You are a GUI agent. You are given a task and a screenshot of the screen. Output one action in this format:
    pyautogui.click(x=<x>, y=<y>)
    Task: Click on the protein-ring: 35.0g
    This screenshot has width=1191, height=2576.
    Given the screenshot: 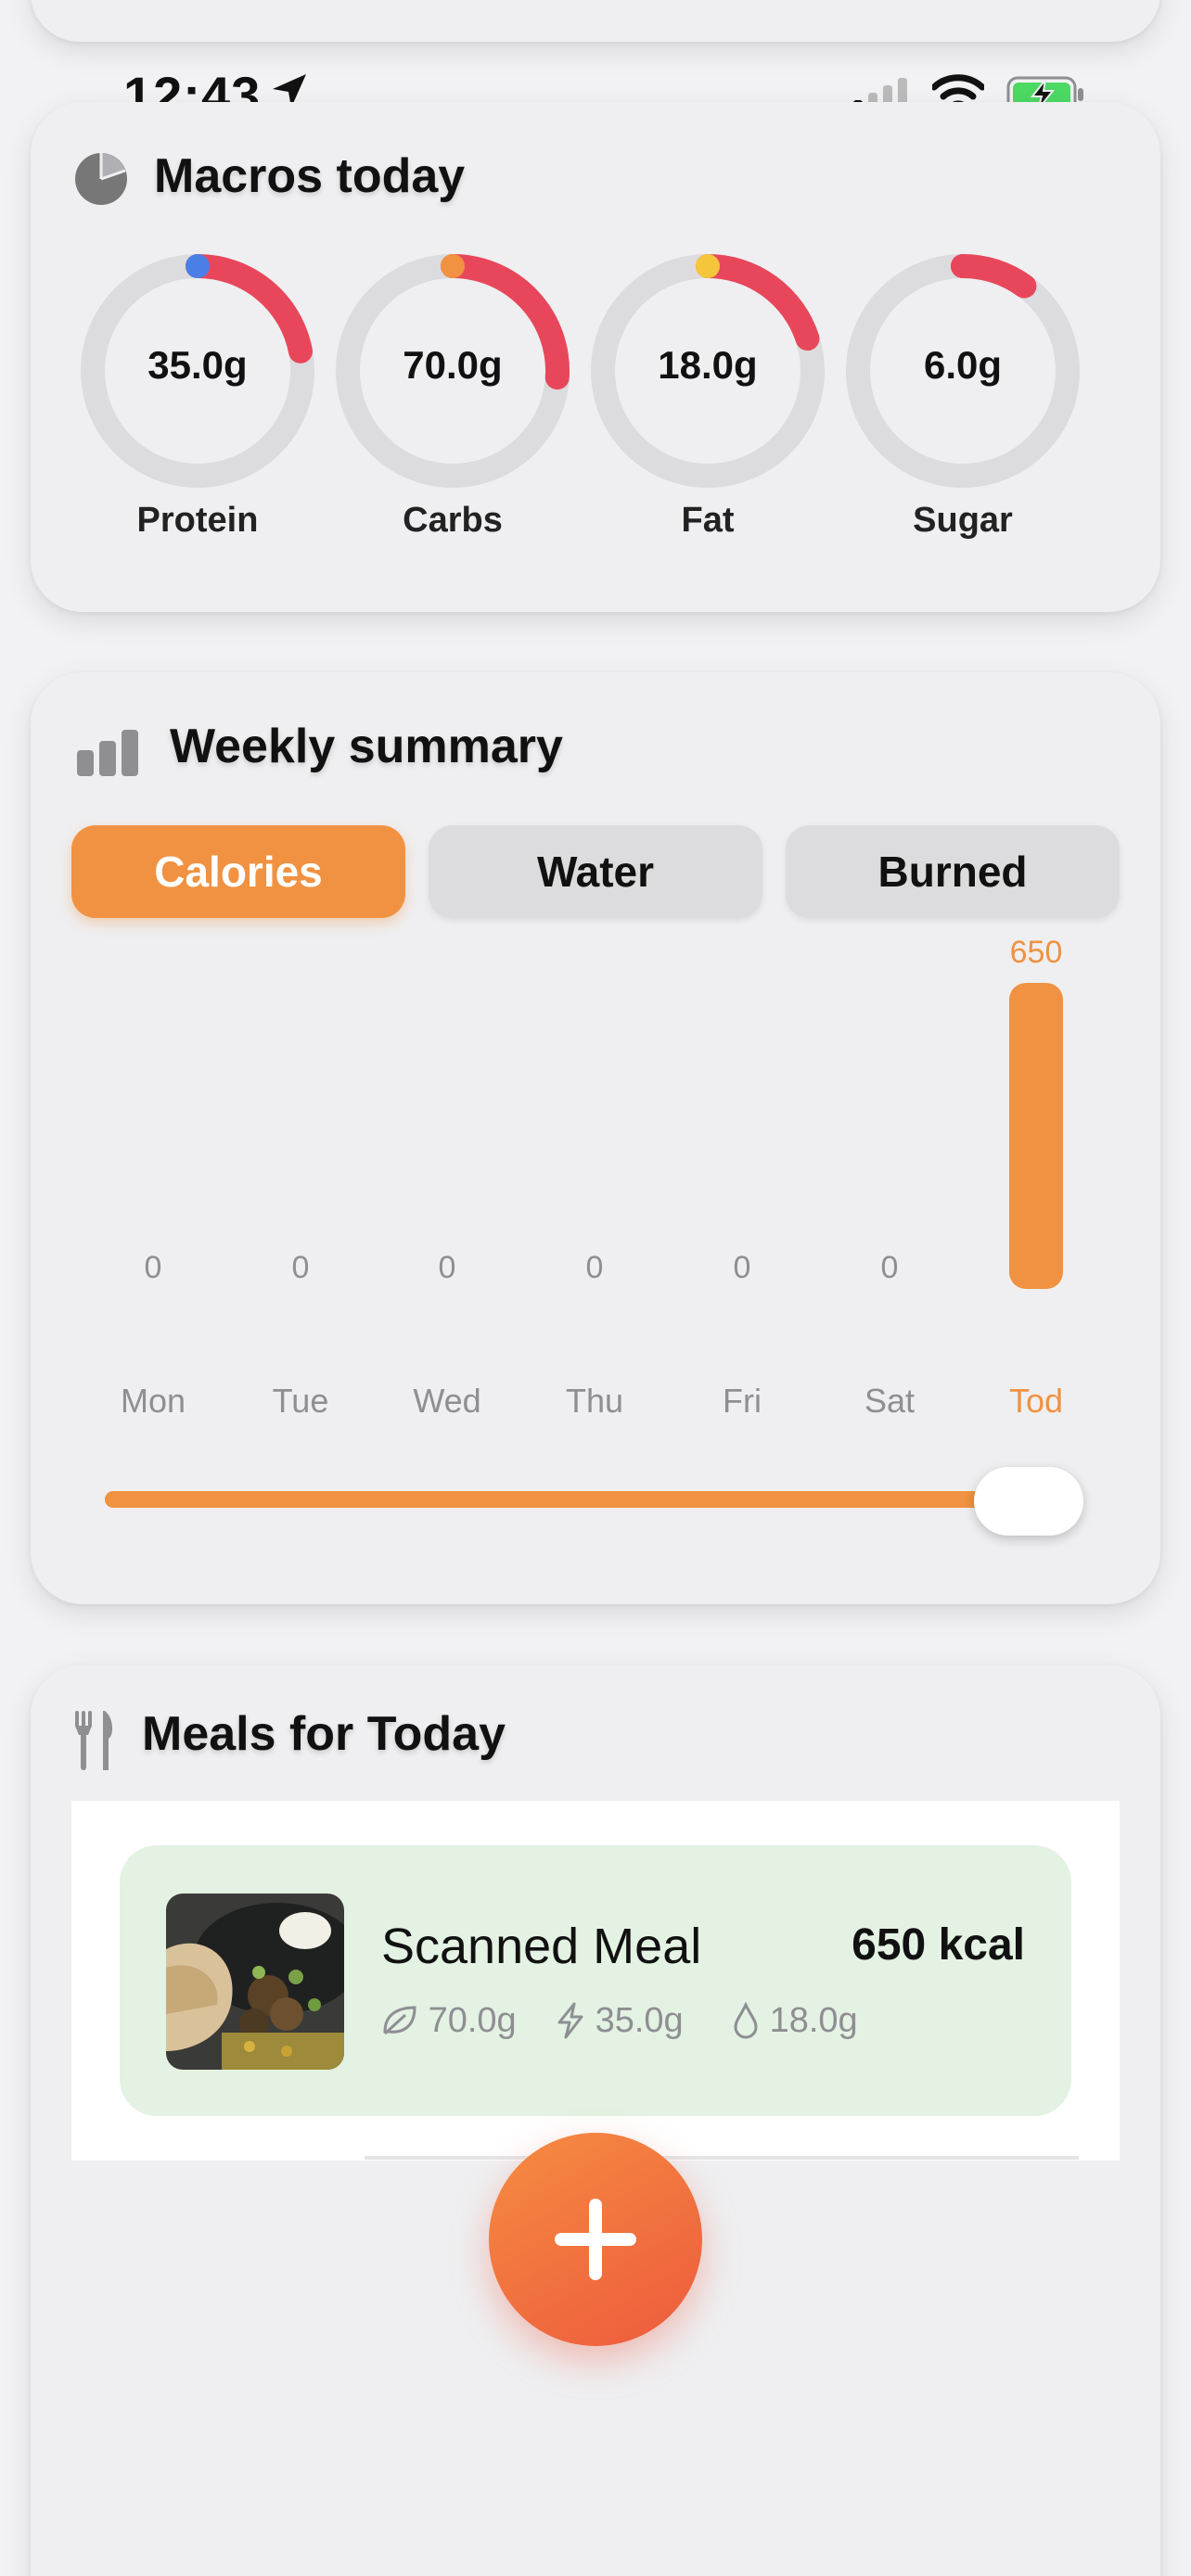 What is the action you would take?
    pyautogui.click(x=197, y=370)
    